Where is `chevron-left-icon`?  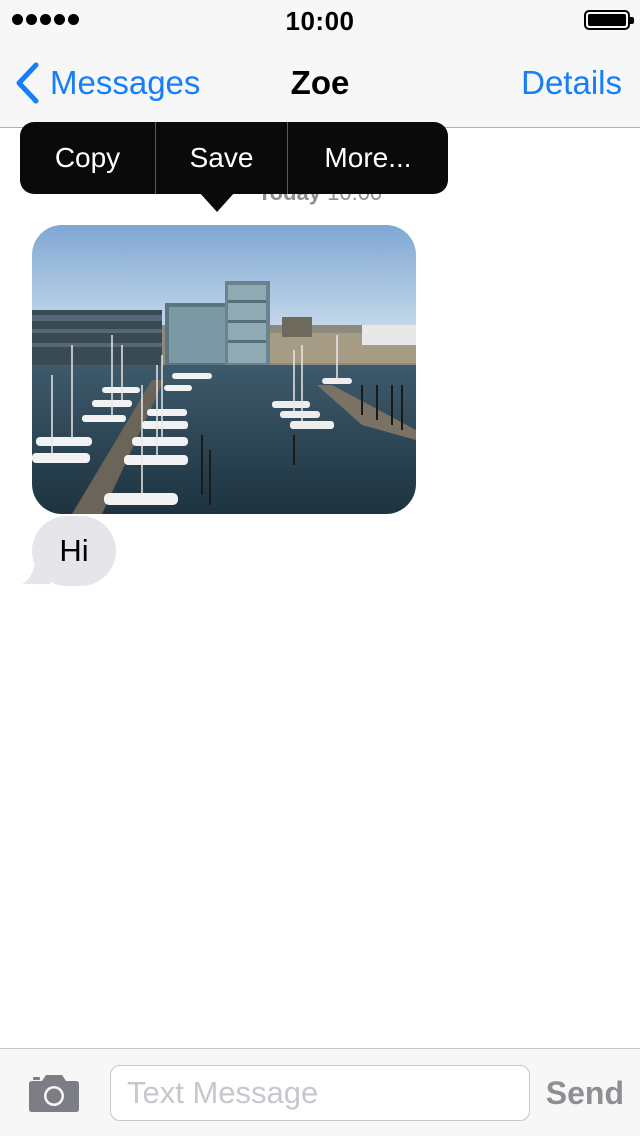 chevron-left-icon is located at coordinates (27, 83).